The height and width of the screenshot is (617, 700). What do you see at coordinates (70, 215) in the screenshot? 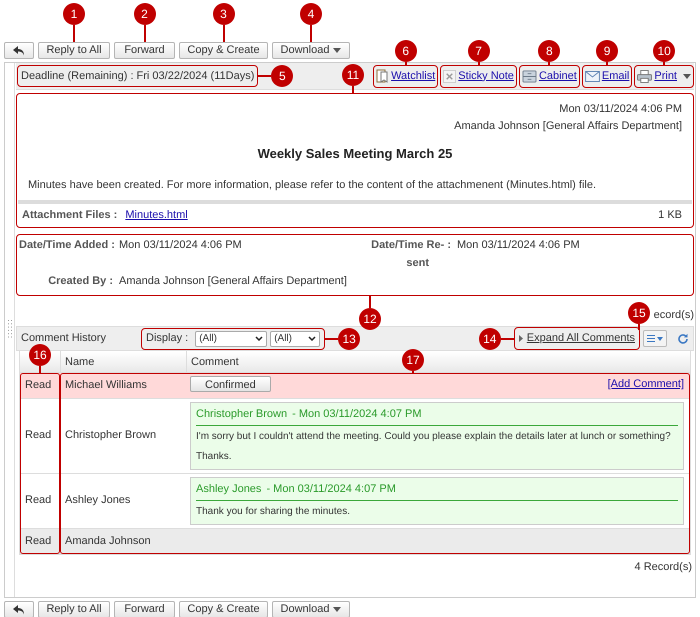
I see `attachments-label: Attachment Files :` at bounding box center [70, 215].